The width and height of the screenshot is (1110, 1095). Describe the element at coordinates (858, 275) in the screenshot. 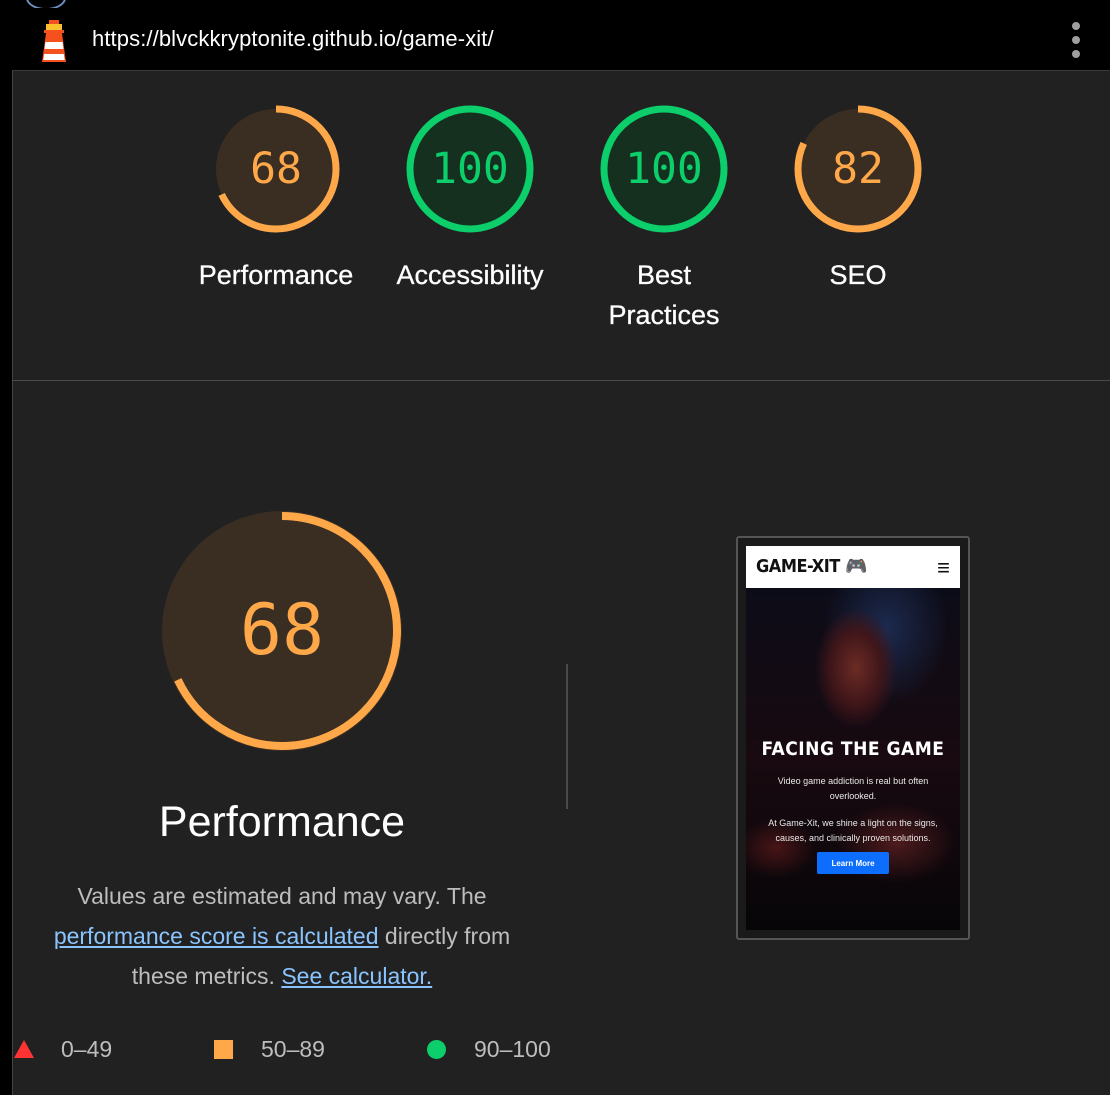

I see `gauge-label-seo: SEO` at that location.